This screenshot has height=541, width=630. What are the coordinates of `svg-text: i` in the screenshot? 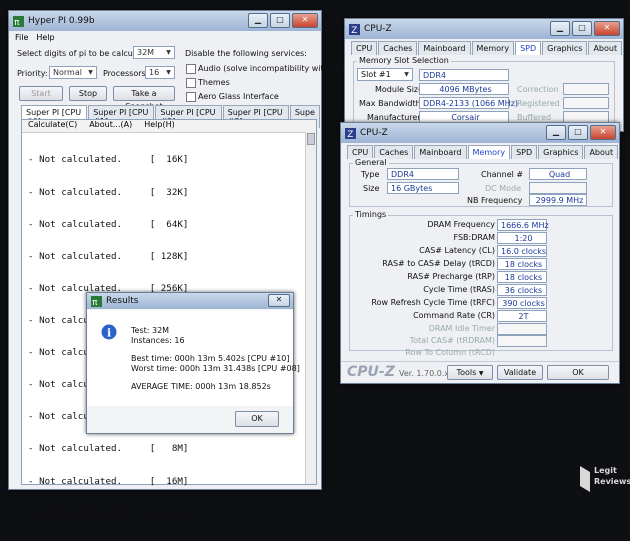 It's located at (109, 333).